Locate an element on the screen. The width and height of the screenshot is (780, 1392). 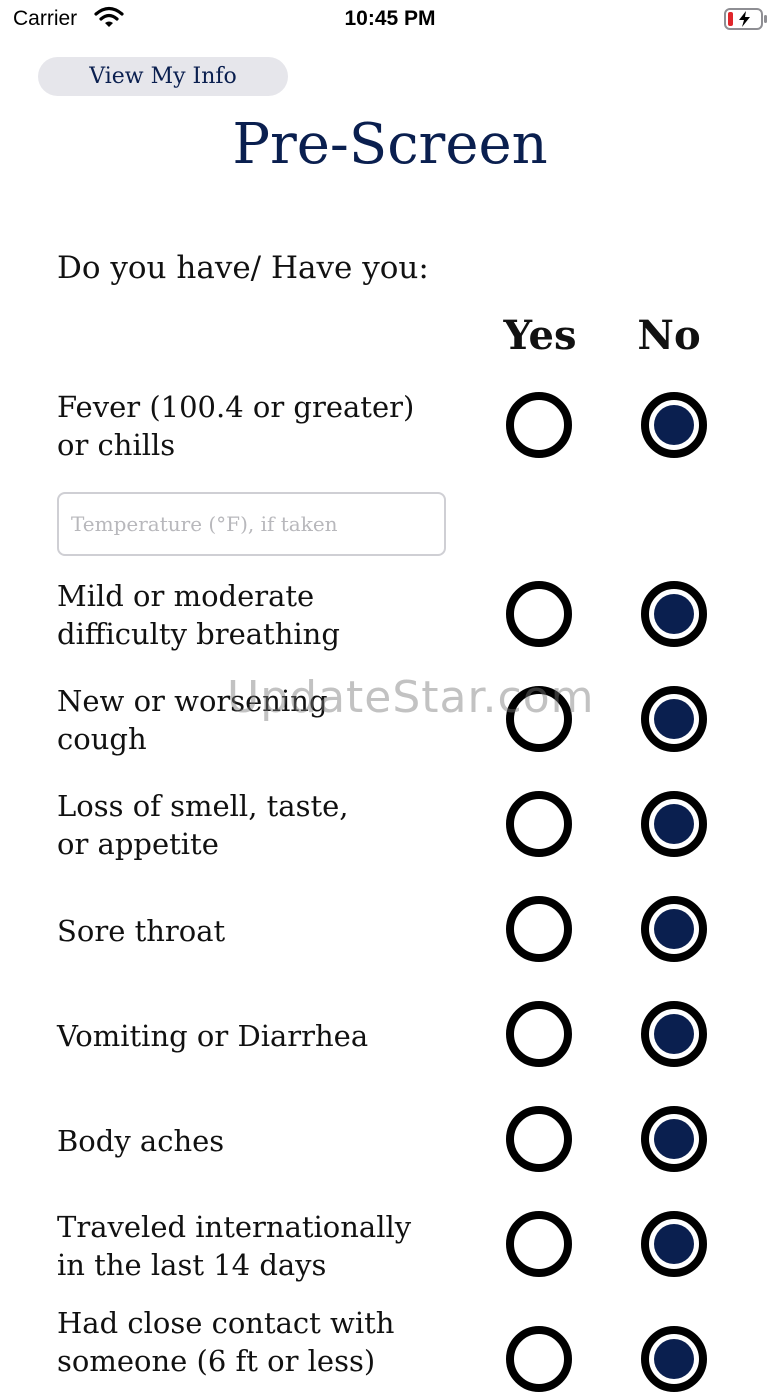
radio-no-close-contact is located at coordinates (674, 1359).